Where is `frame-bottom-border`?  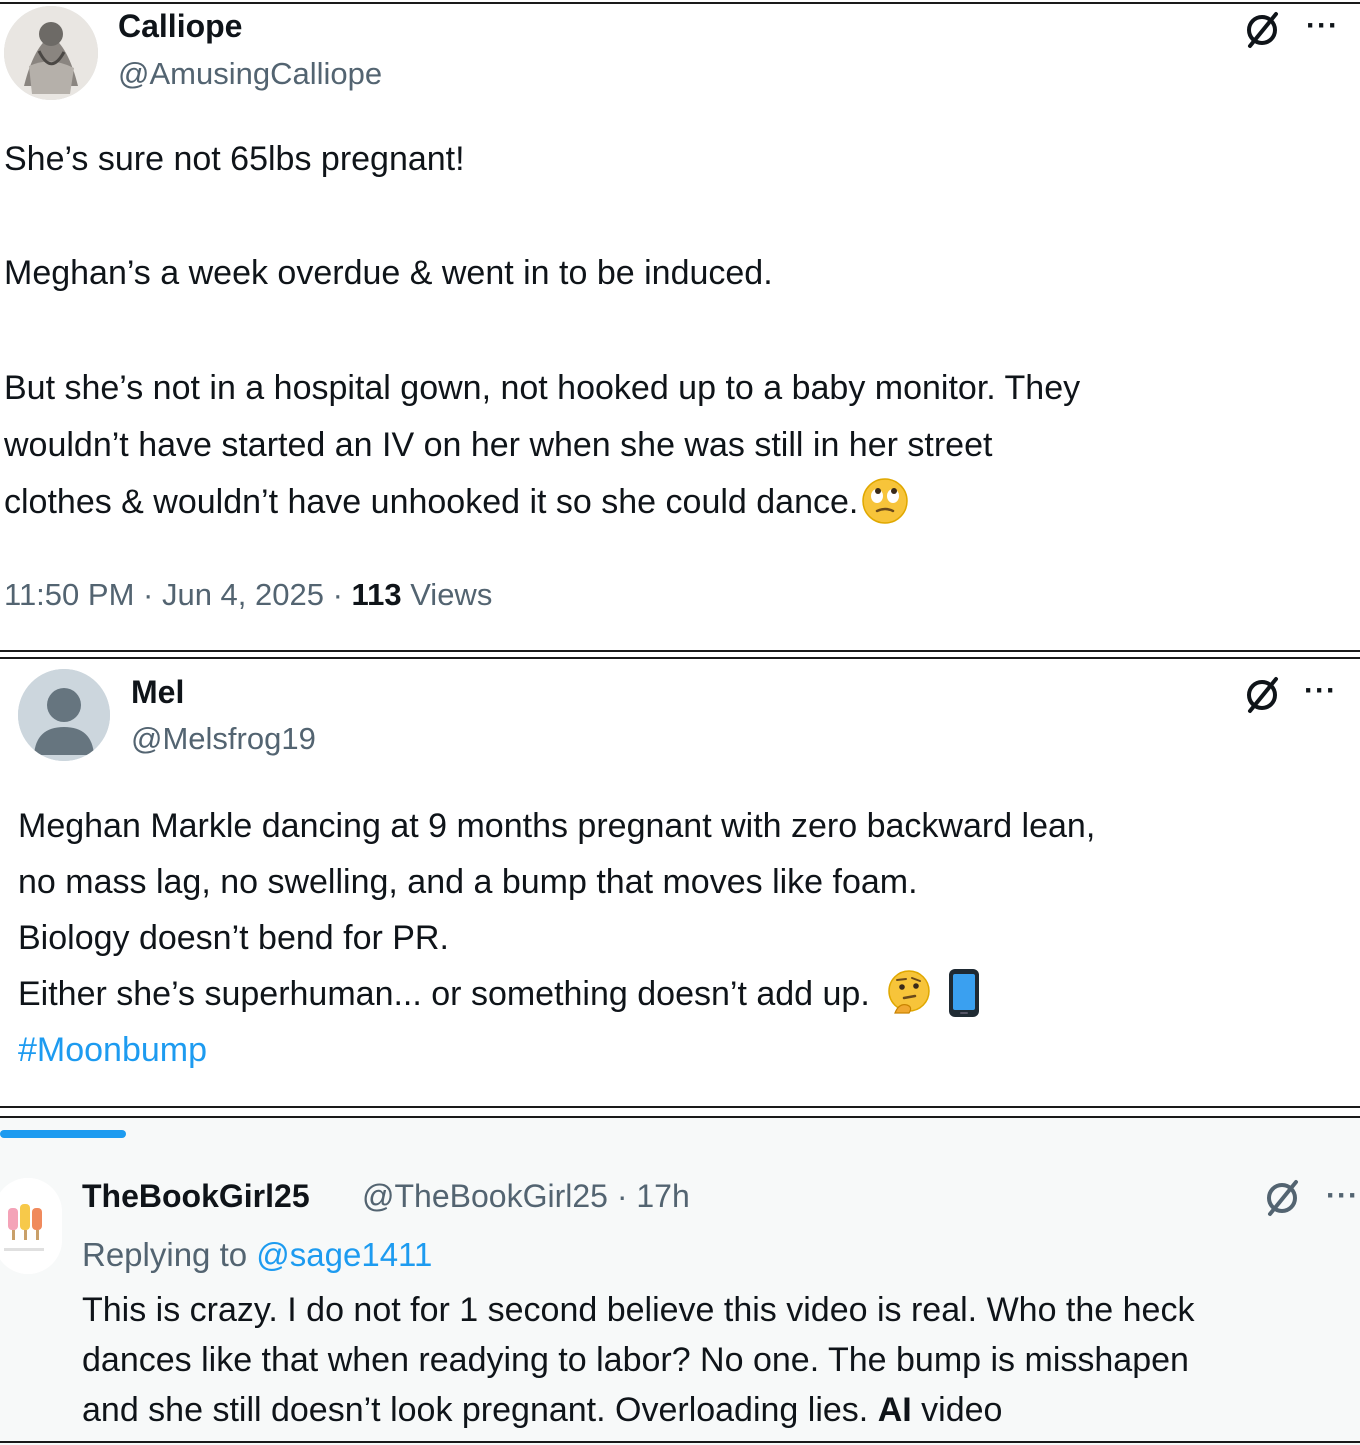
frame-bottom-border is located at coordinates (680, 1442).